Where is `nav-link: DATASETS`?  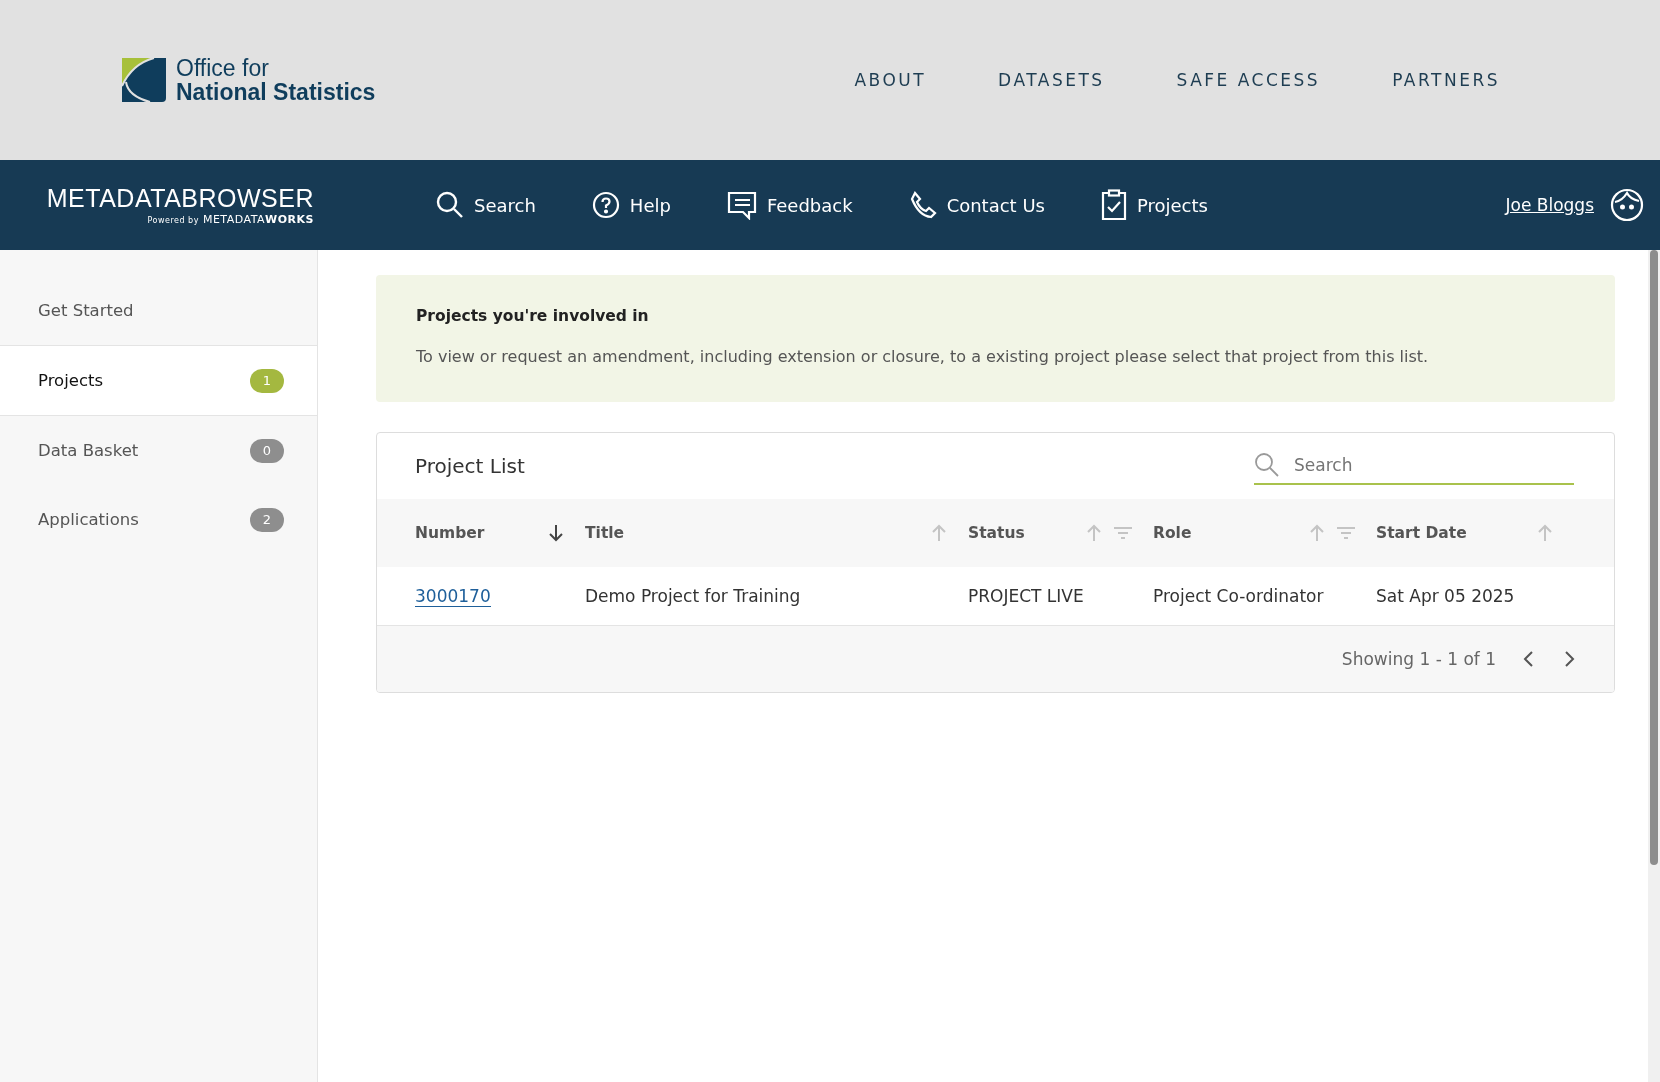
nav-link: DATASETS is located at coordinates (1051, 80).